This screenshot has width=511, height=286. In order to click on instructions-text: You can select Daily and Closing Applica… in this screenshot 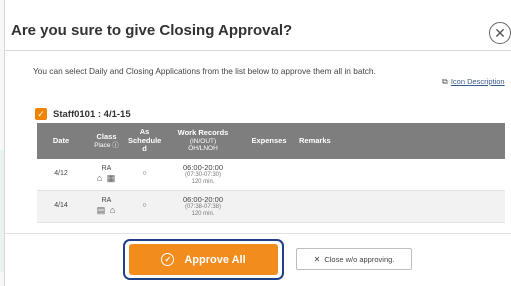, I will do `click(204, 71)`.